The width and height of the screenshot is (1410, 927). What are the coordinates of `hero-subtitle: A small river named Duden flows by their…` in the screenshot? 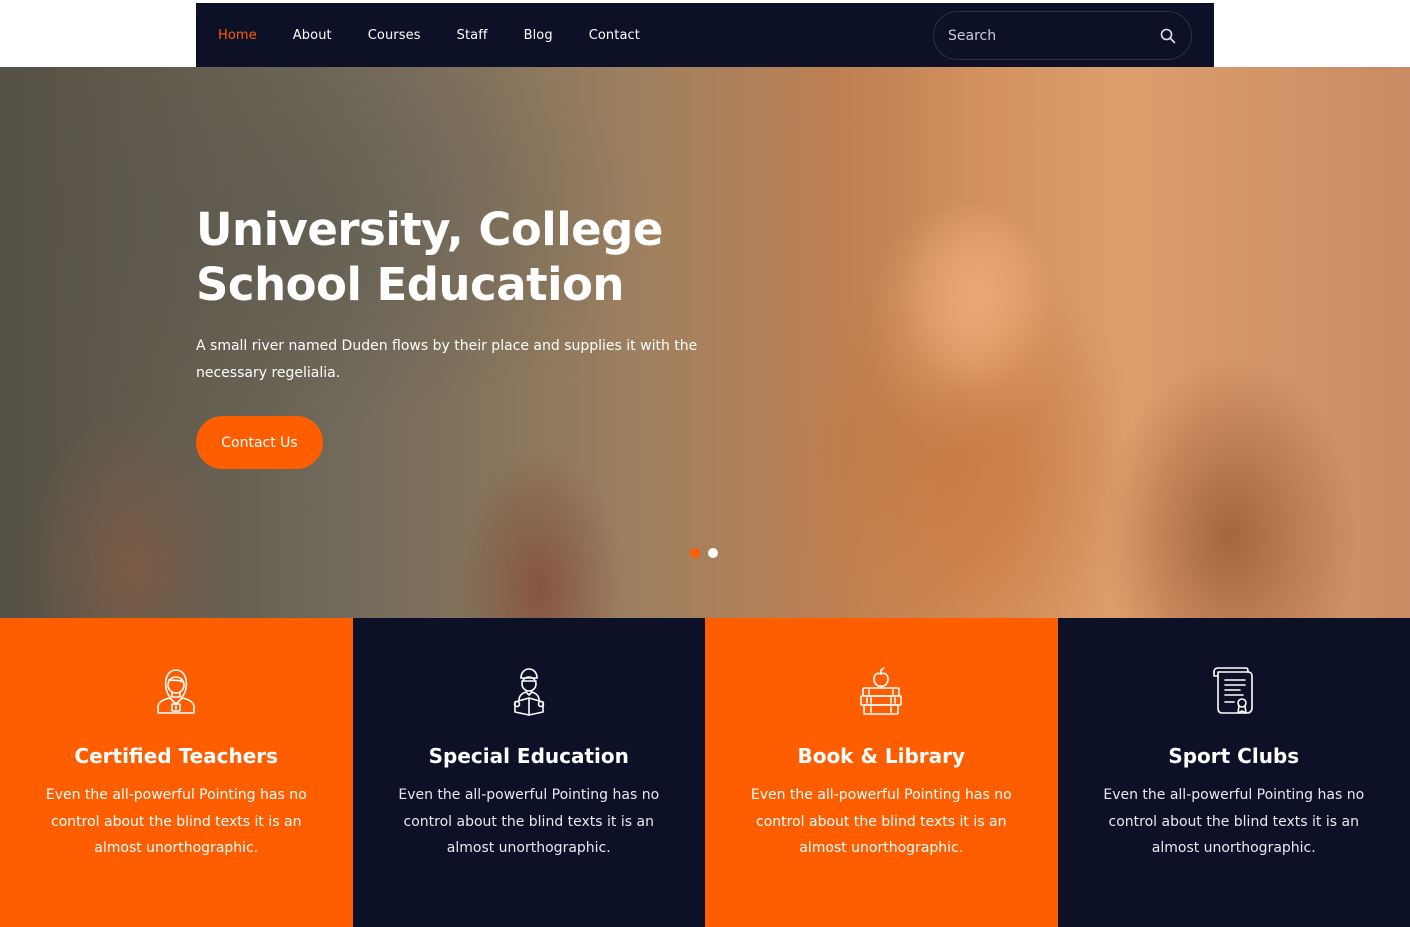 It's located at (447, 359).